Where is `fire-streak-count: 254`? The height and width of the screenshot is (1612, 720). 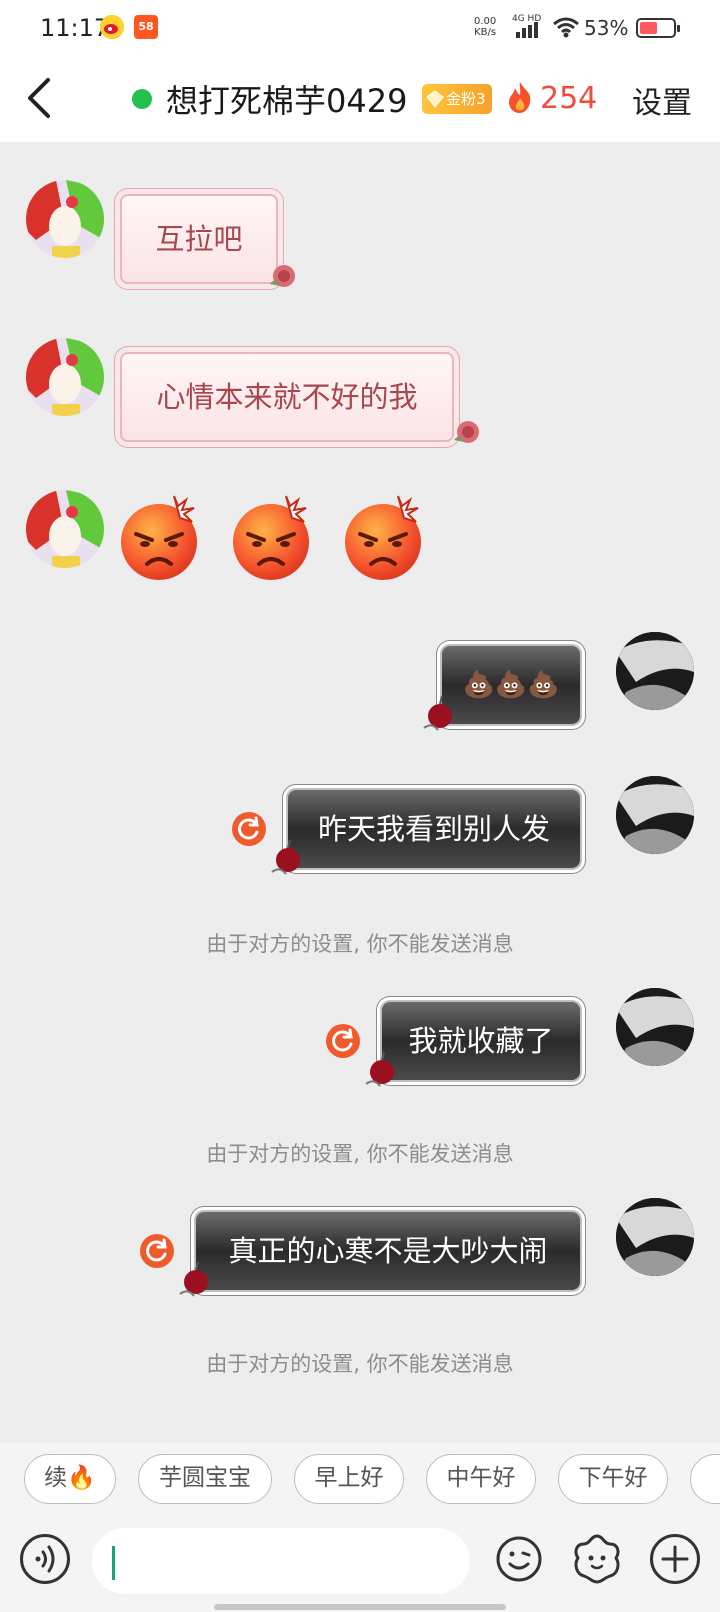 fire-streak-count: 254 is located at coordinates (569, 98).